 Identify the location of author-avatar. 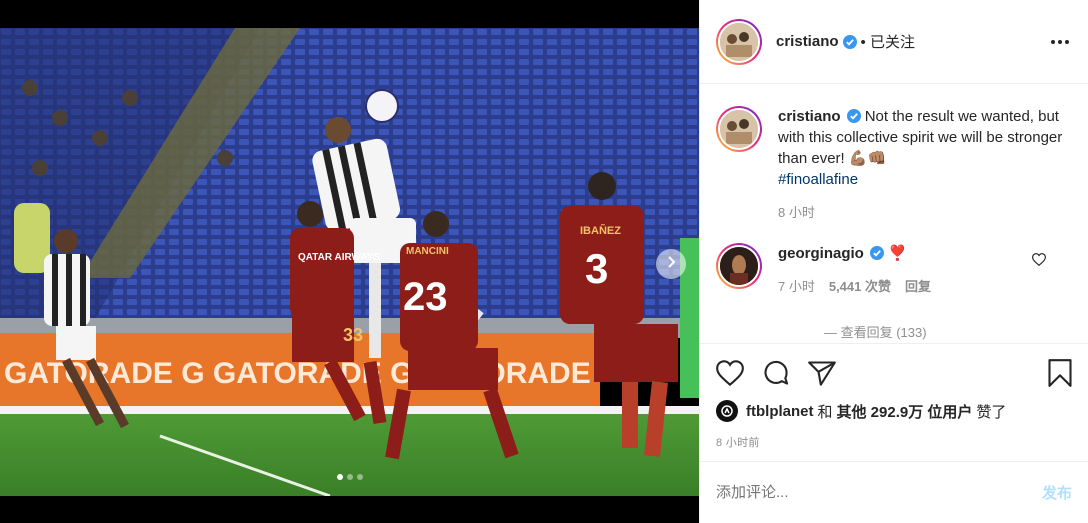
(739, 41).